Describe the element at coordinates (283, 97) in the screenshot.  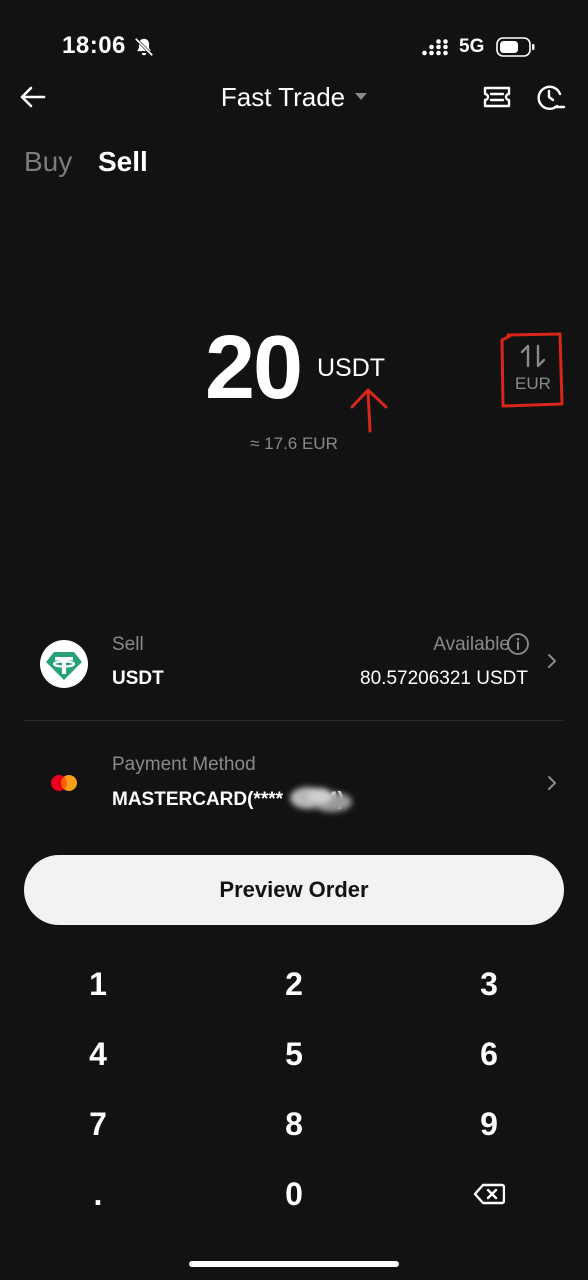
I see `page-title: Fast Trade` at that location.